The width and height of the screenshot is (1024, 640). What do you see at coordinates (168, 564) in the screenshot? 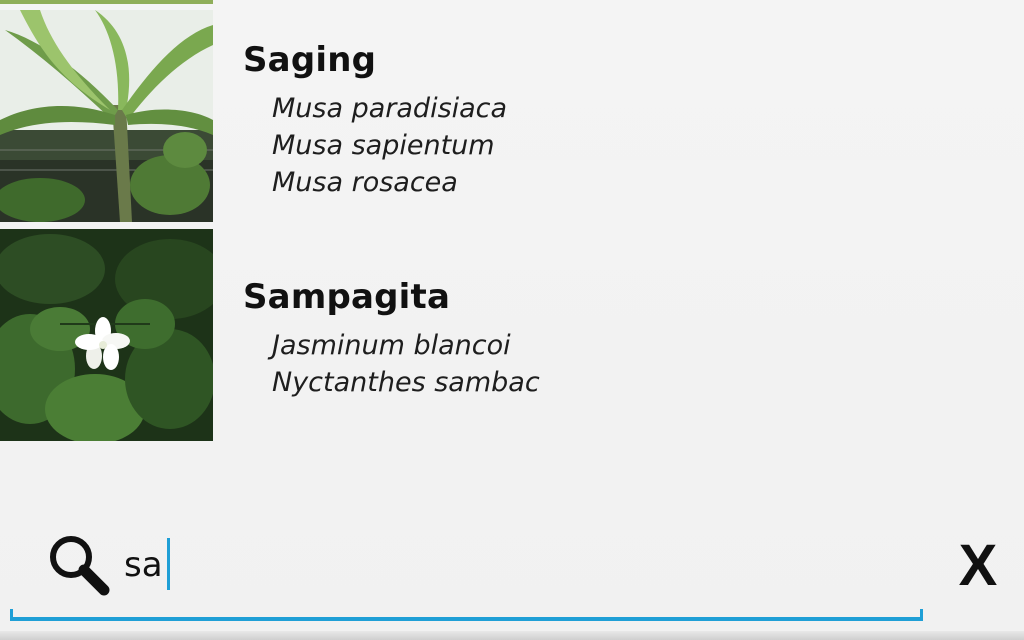
I see `text-caret` at bounding box center [168, 564].